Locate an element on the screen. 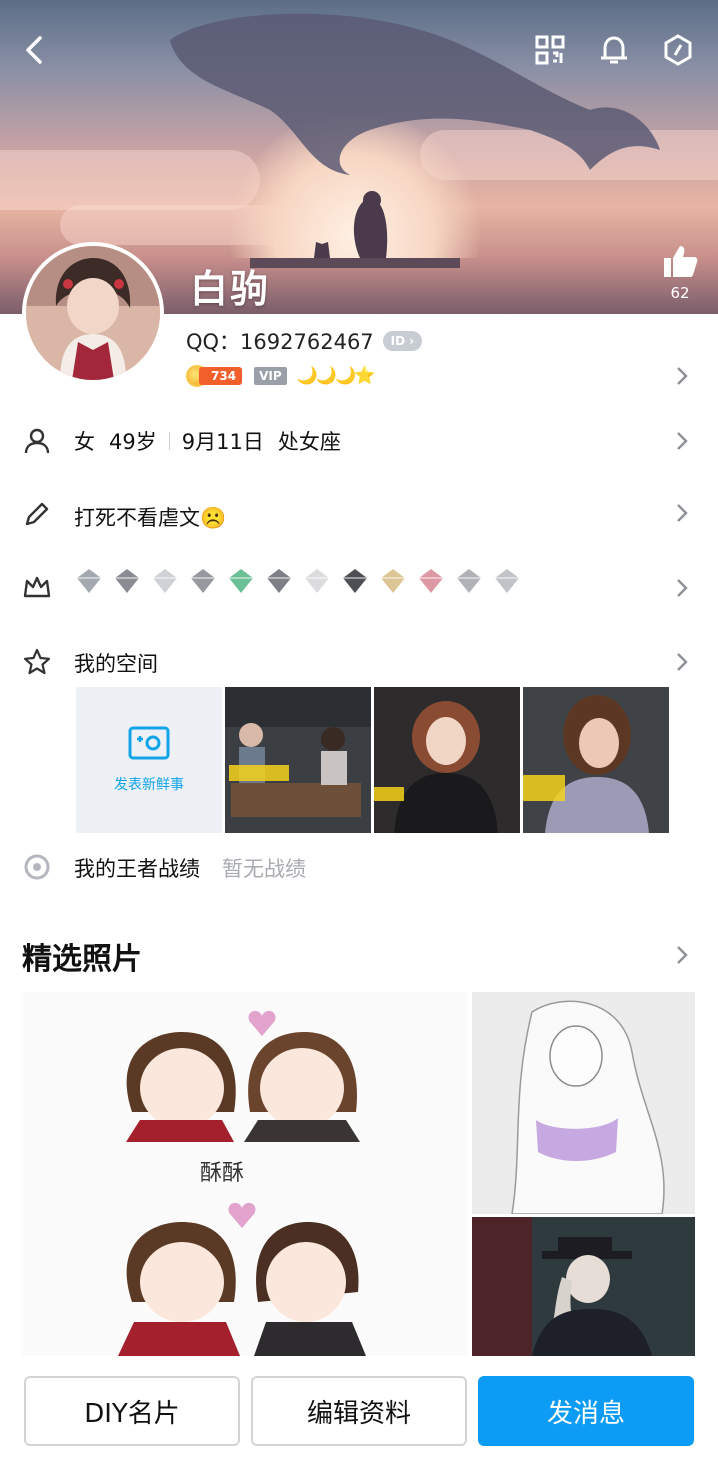  crown-icon is located at coordinates (37, 587).